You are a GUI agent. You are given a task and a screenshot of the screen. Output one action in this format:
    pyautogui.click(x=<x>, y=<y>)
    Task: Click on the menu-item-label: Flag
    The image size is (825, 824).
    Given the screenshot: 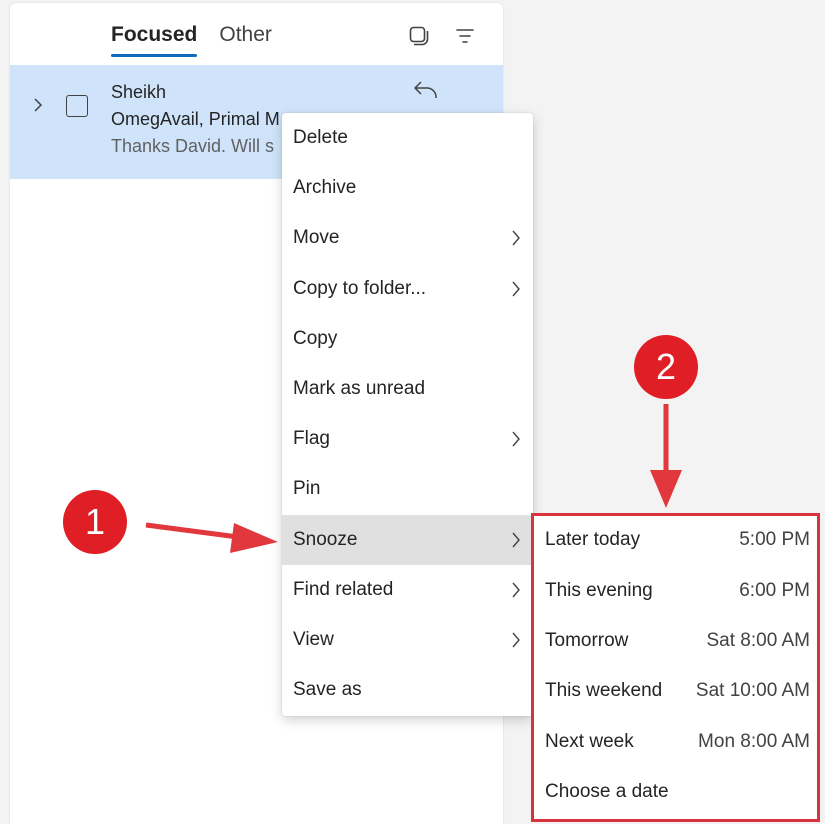 What is the action you would take?
    pyautogui.click(x=311, y=439)
    